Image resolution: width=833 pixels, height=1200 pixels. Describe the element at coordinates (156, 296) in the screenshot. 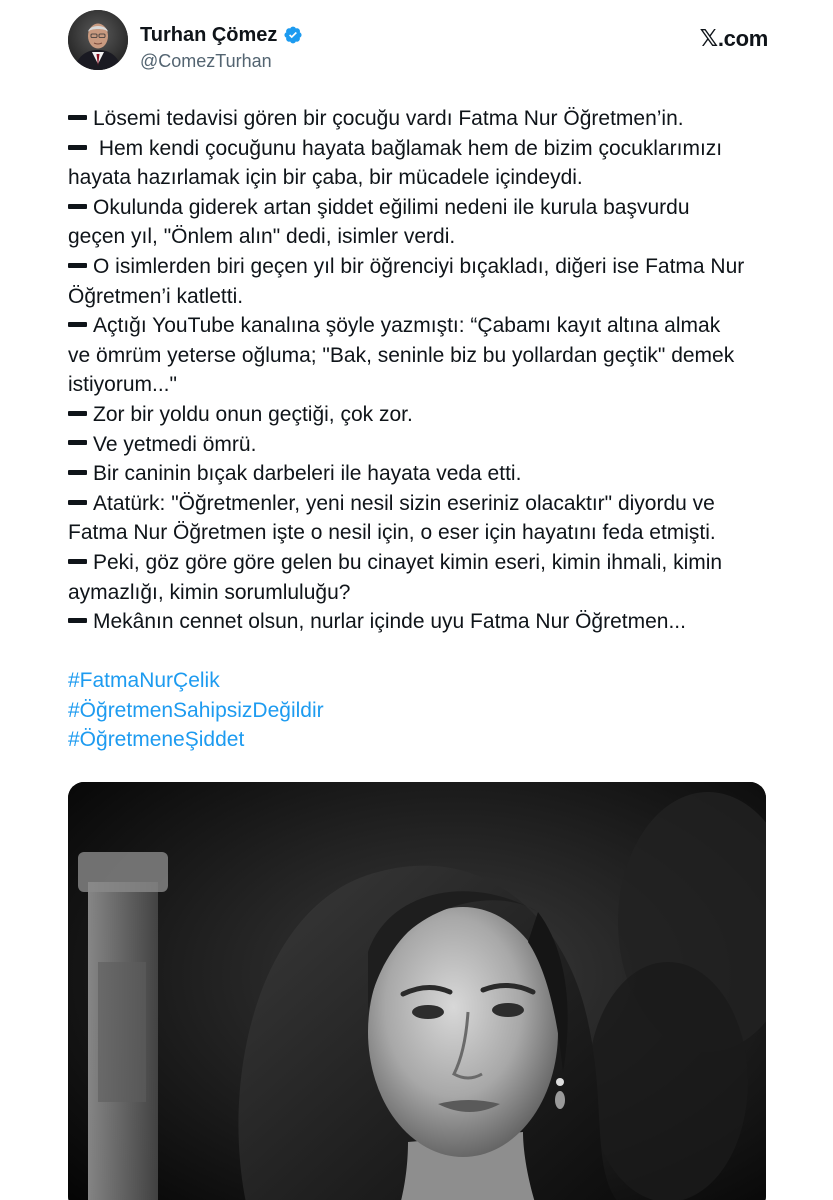

I see `tweet-line: Öğretmen’i katletti.` at that location.